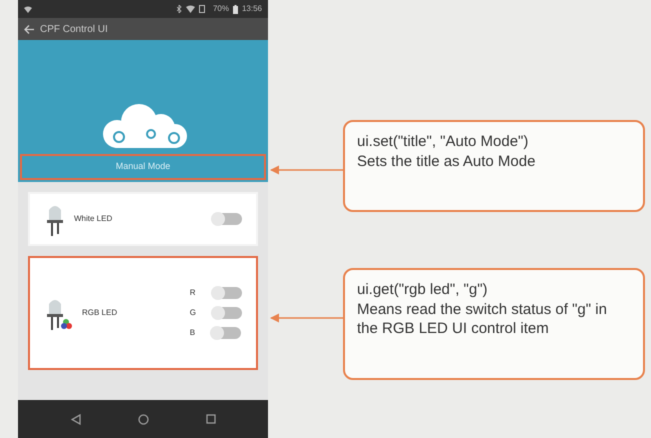  I want to click on back-icon, so click(75, 419).